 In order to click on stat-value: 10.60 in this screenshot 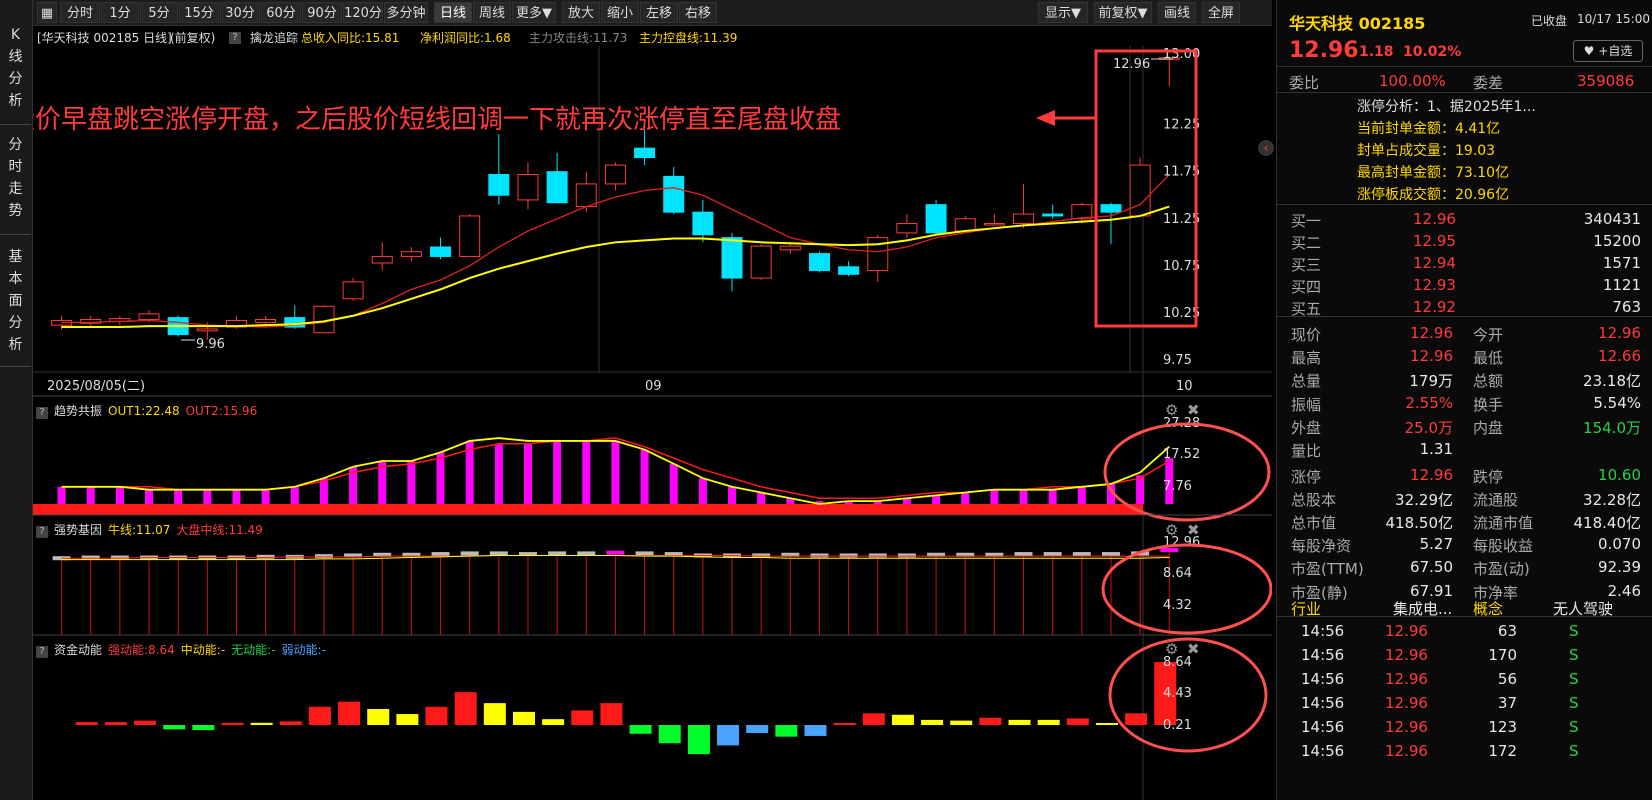, I will do `click(1619, 475)`.